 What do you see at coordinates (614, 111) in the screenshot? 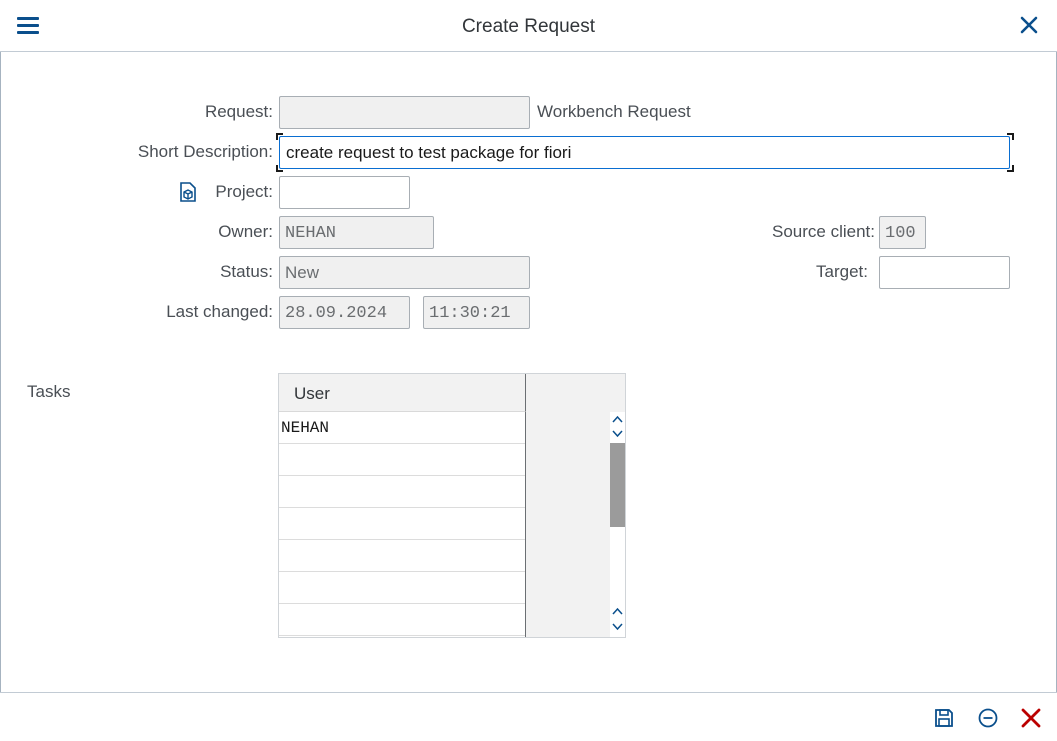
I see `request-type-text: Workbench Request` at bounding box center [614, 111].